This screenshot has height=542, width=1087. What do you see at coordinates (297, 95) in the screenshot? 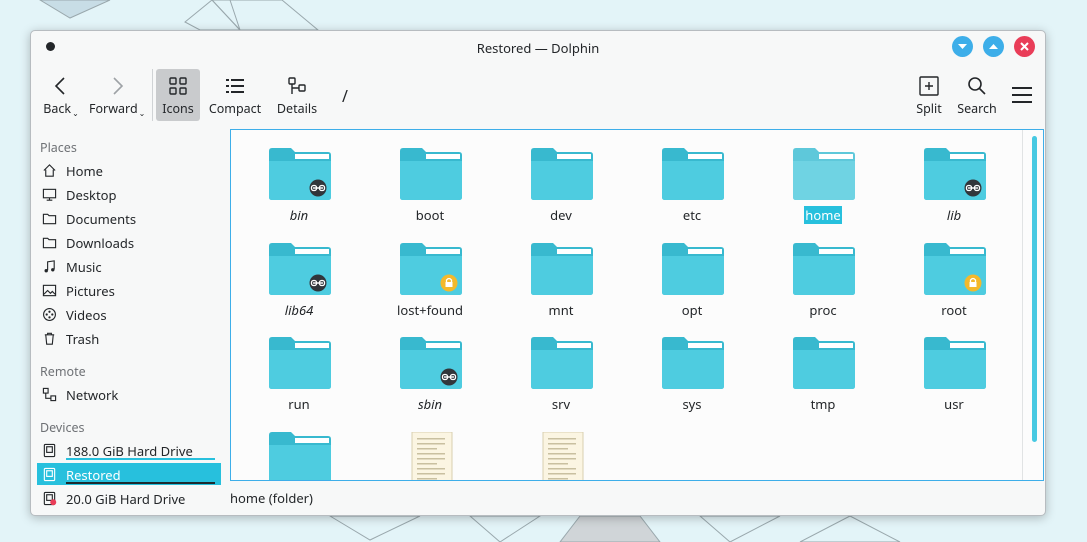
I see `details-view-button: Details` at bounding box center [297, 95].